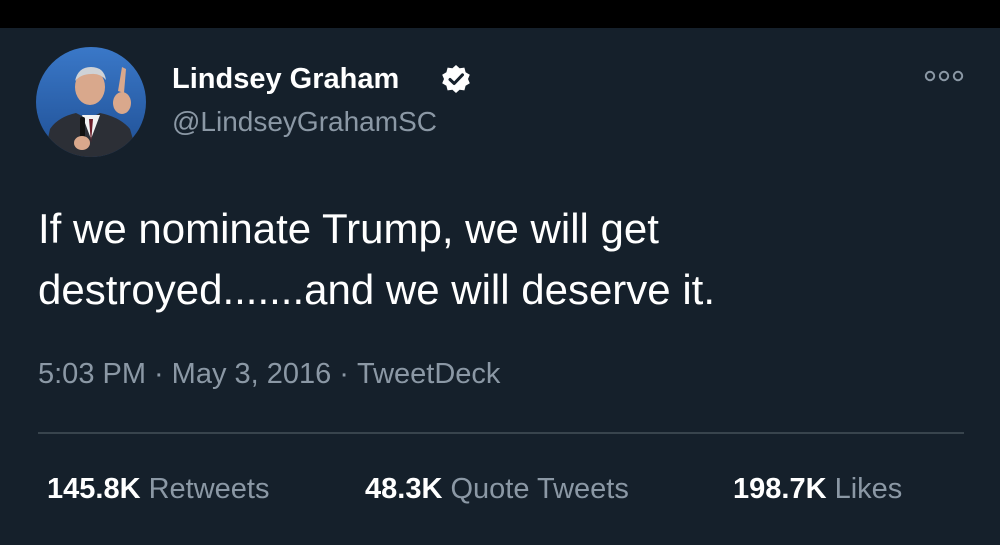  I want to click on tweet-text-line-1: If we nominate Trump, we will get, so click(348, 228).